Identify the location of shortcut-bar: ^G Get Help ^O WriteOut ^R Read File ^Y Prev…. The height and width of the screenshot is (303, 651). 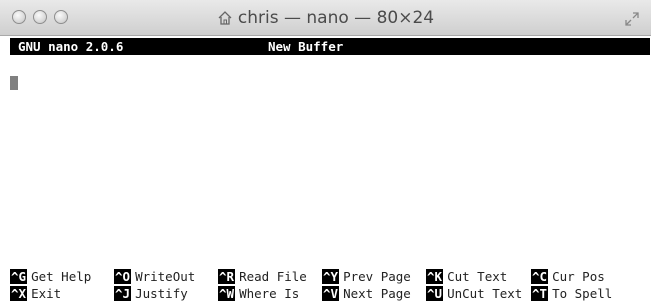
(330, 285).